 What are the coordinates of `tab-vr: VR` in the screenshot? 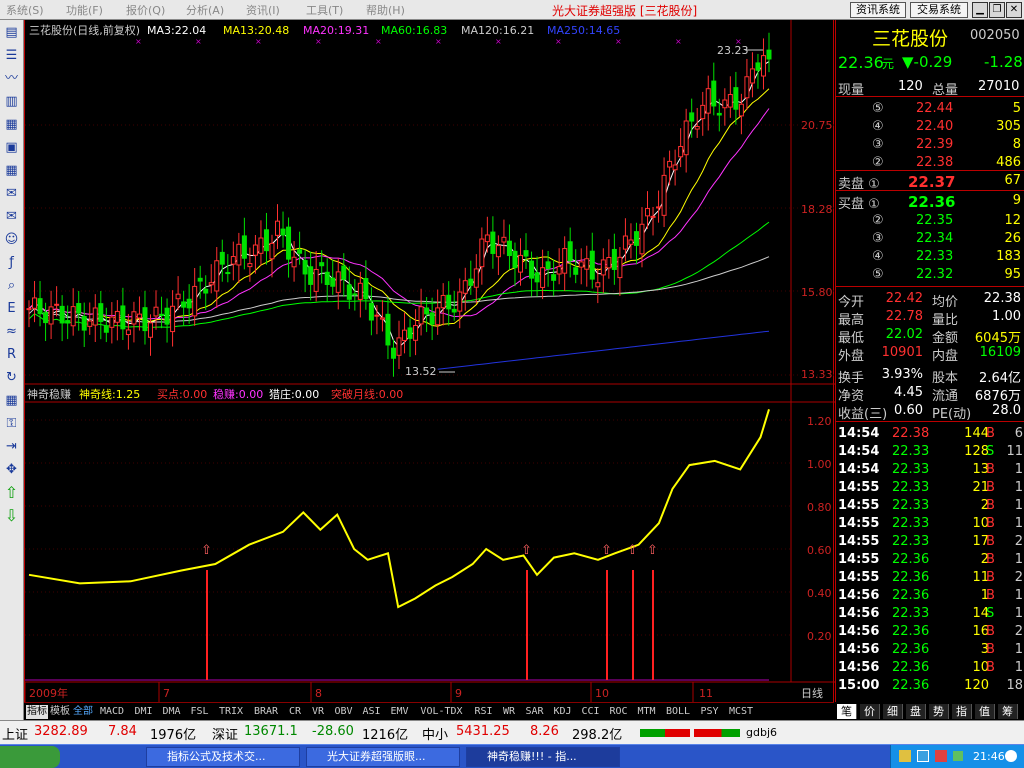 It's located at (318, 712).